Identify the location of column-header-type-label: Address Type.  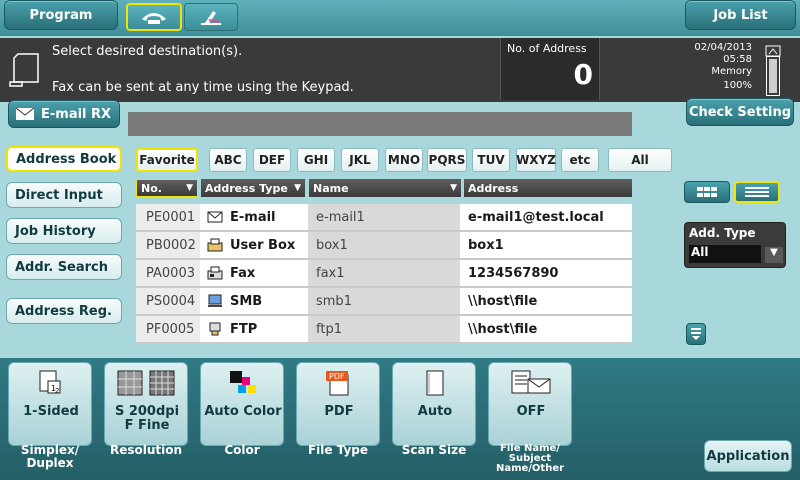
(246, 188).